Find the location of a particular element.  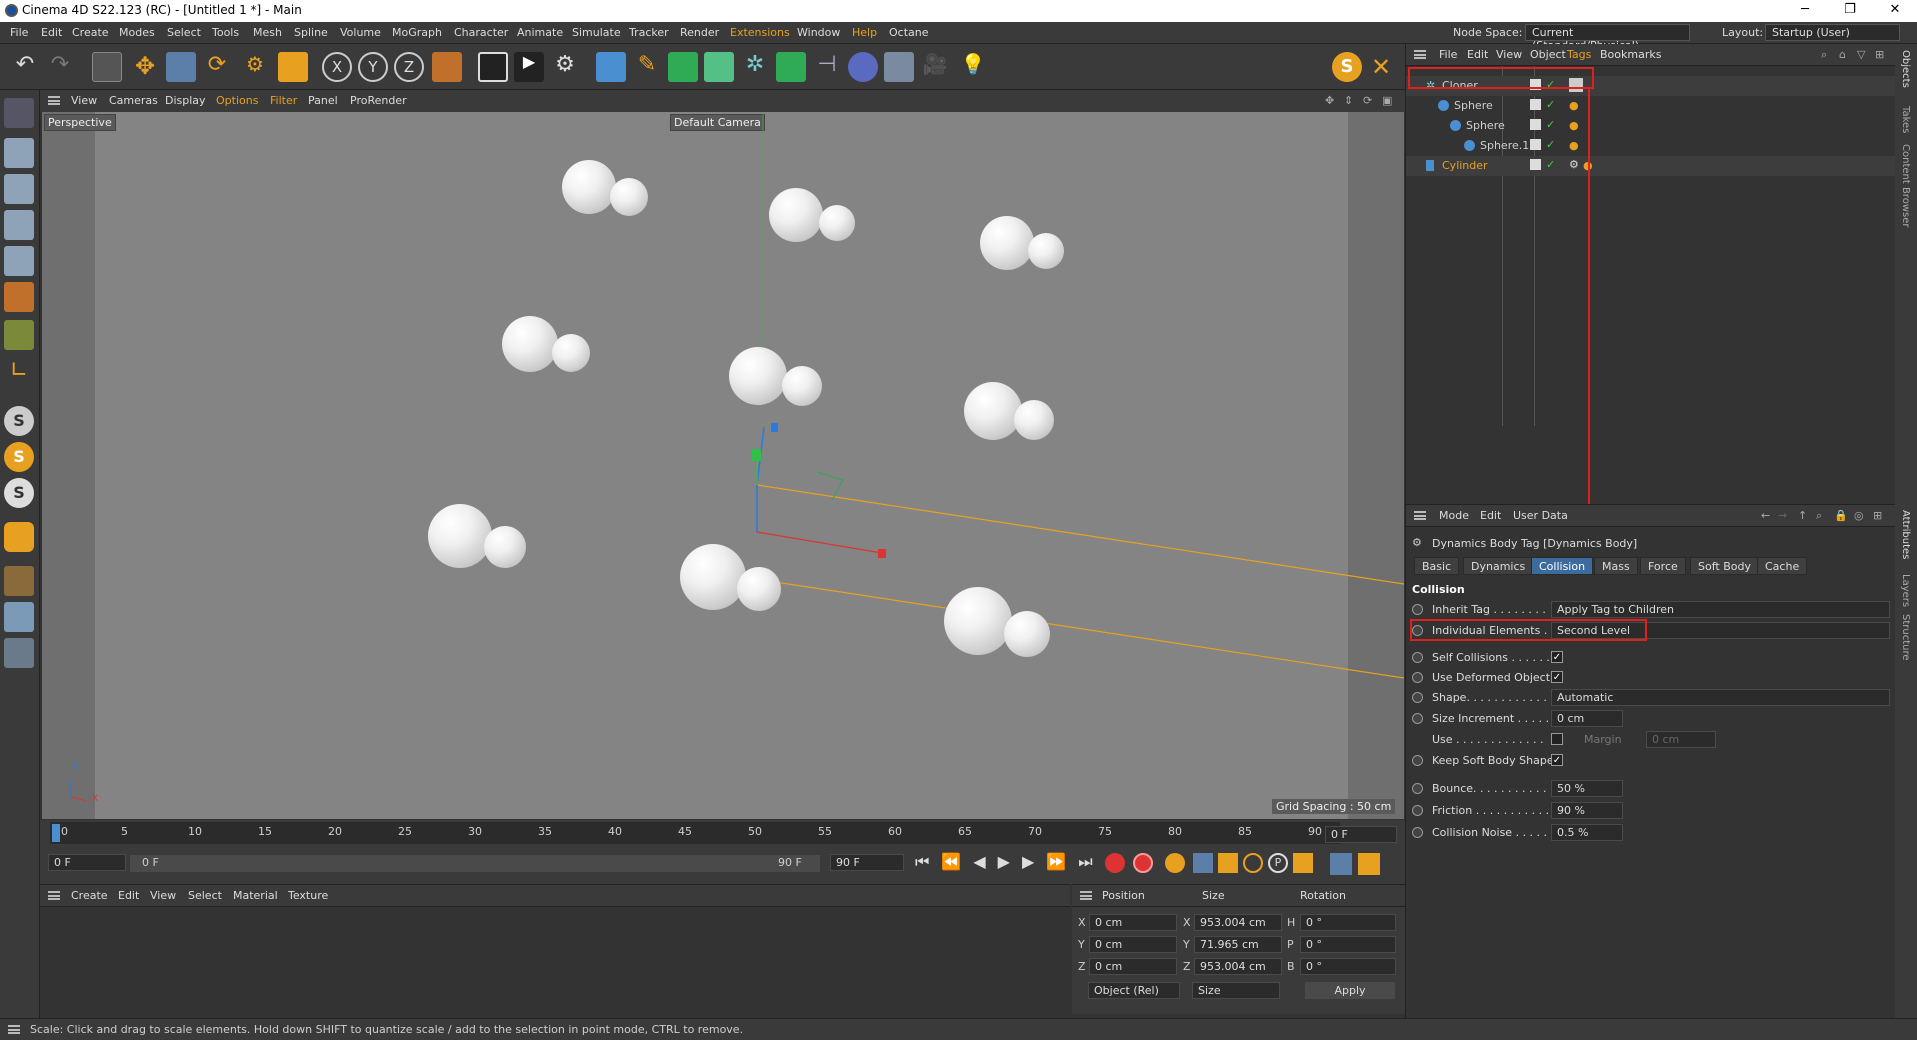

attribute-hamburger-icon is located at coordinates (1420, 515).